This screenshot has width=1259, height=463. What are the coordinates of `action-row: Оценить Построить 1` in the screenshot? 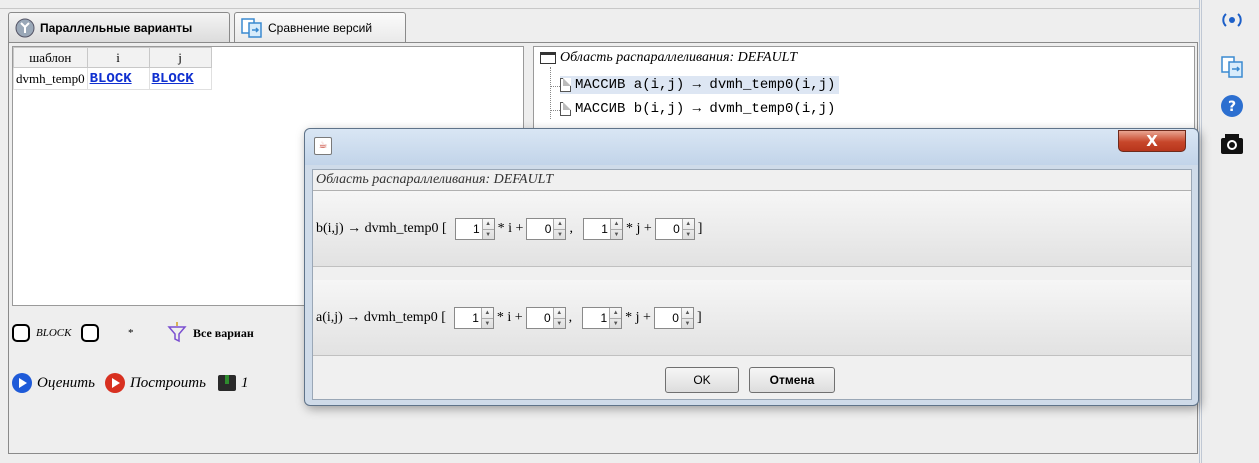 It's located at (130, 383).